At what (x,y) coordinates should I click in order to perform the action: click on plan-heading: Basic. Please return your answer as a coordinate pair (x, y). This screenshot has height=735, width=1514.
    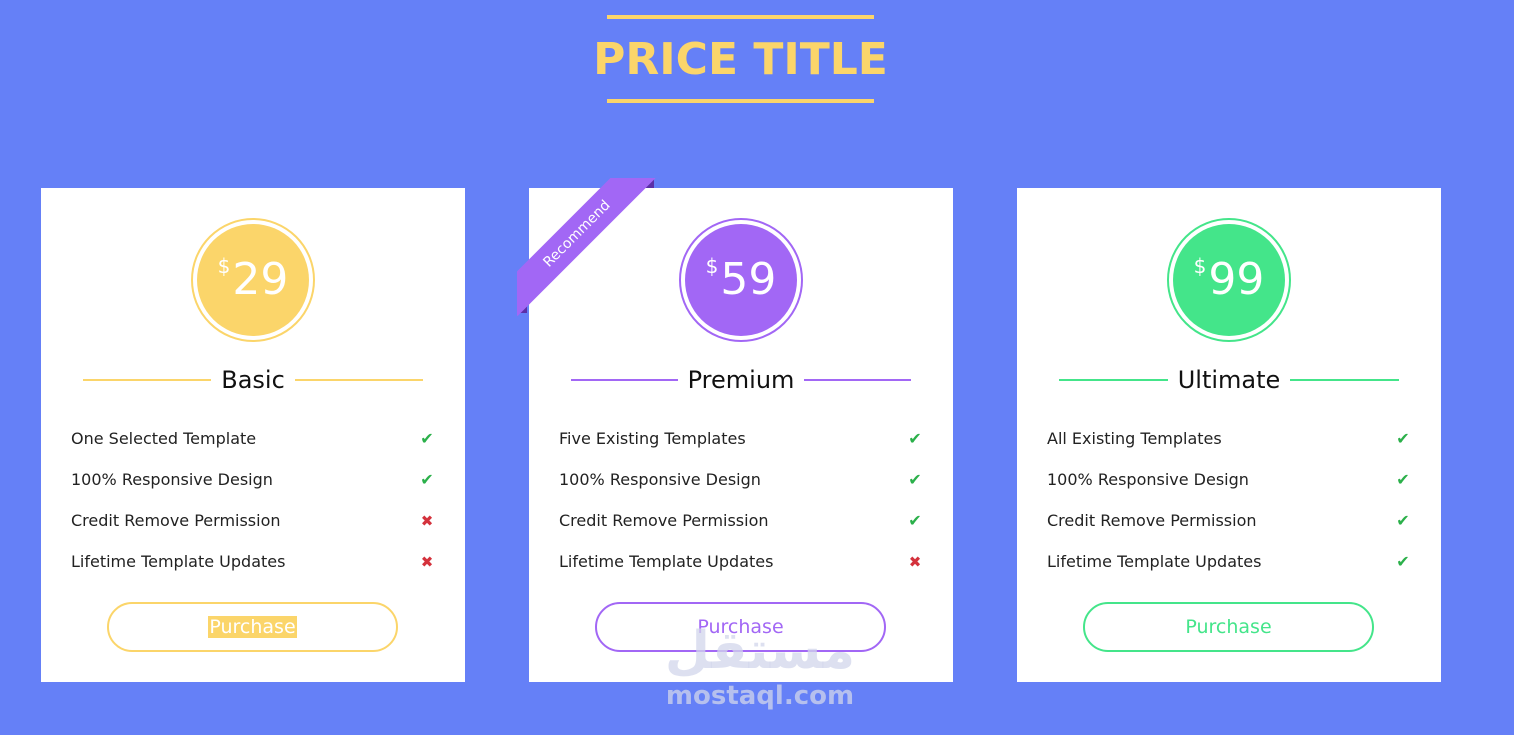
    Looking at the image, I should click on (253, 380).